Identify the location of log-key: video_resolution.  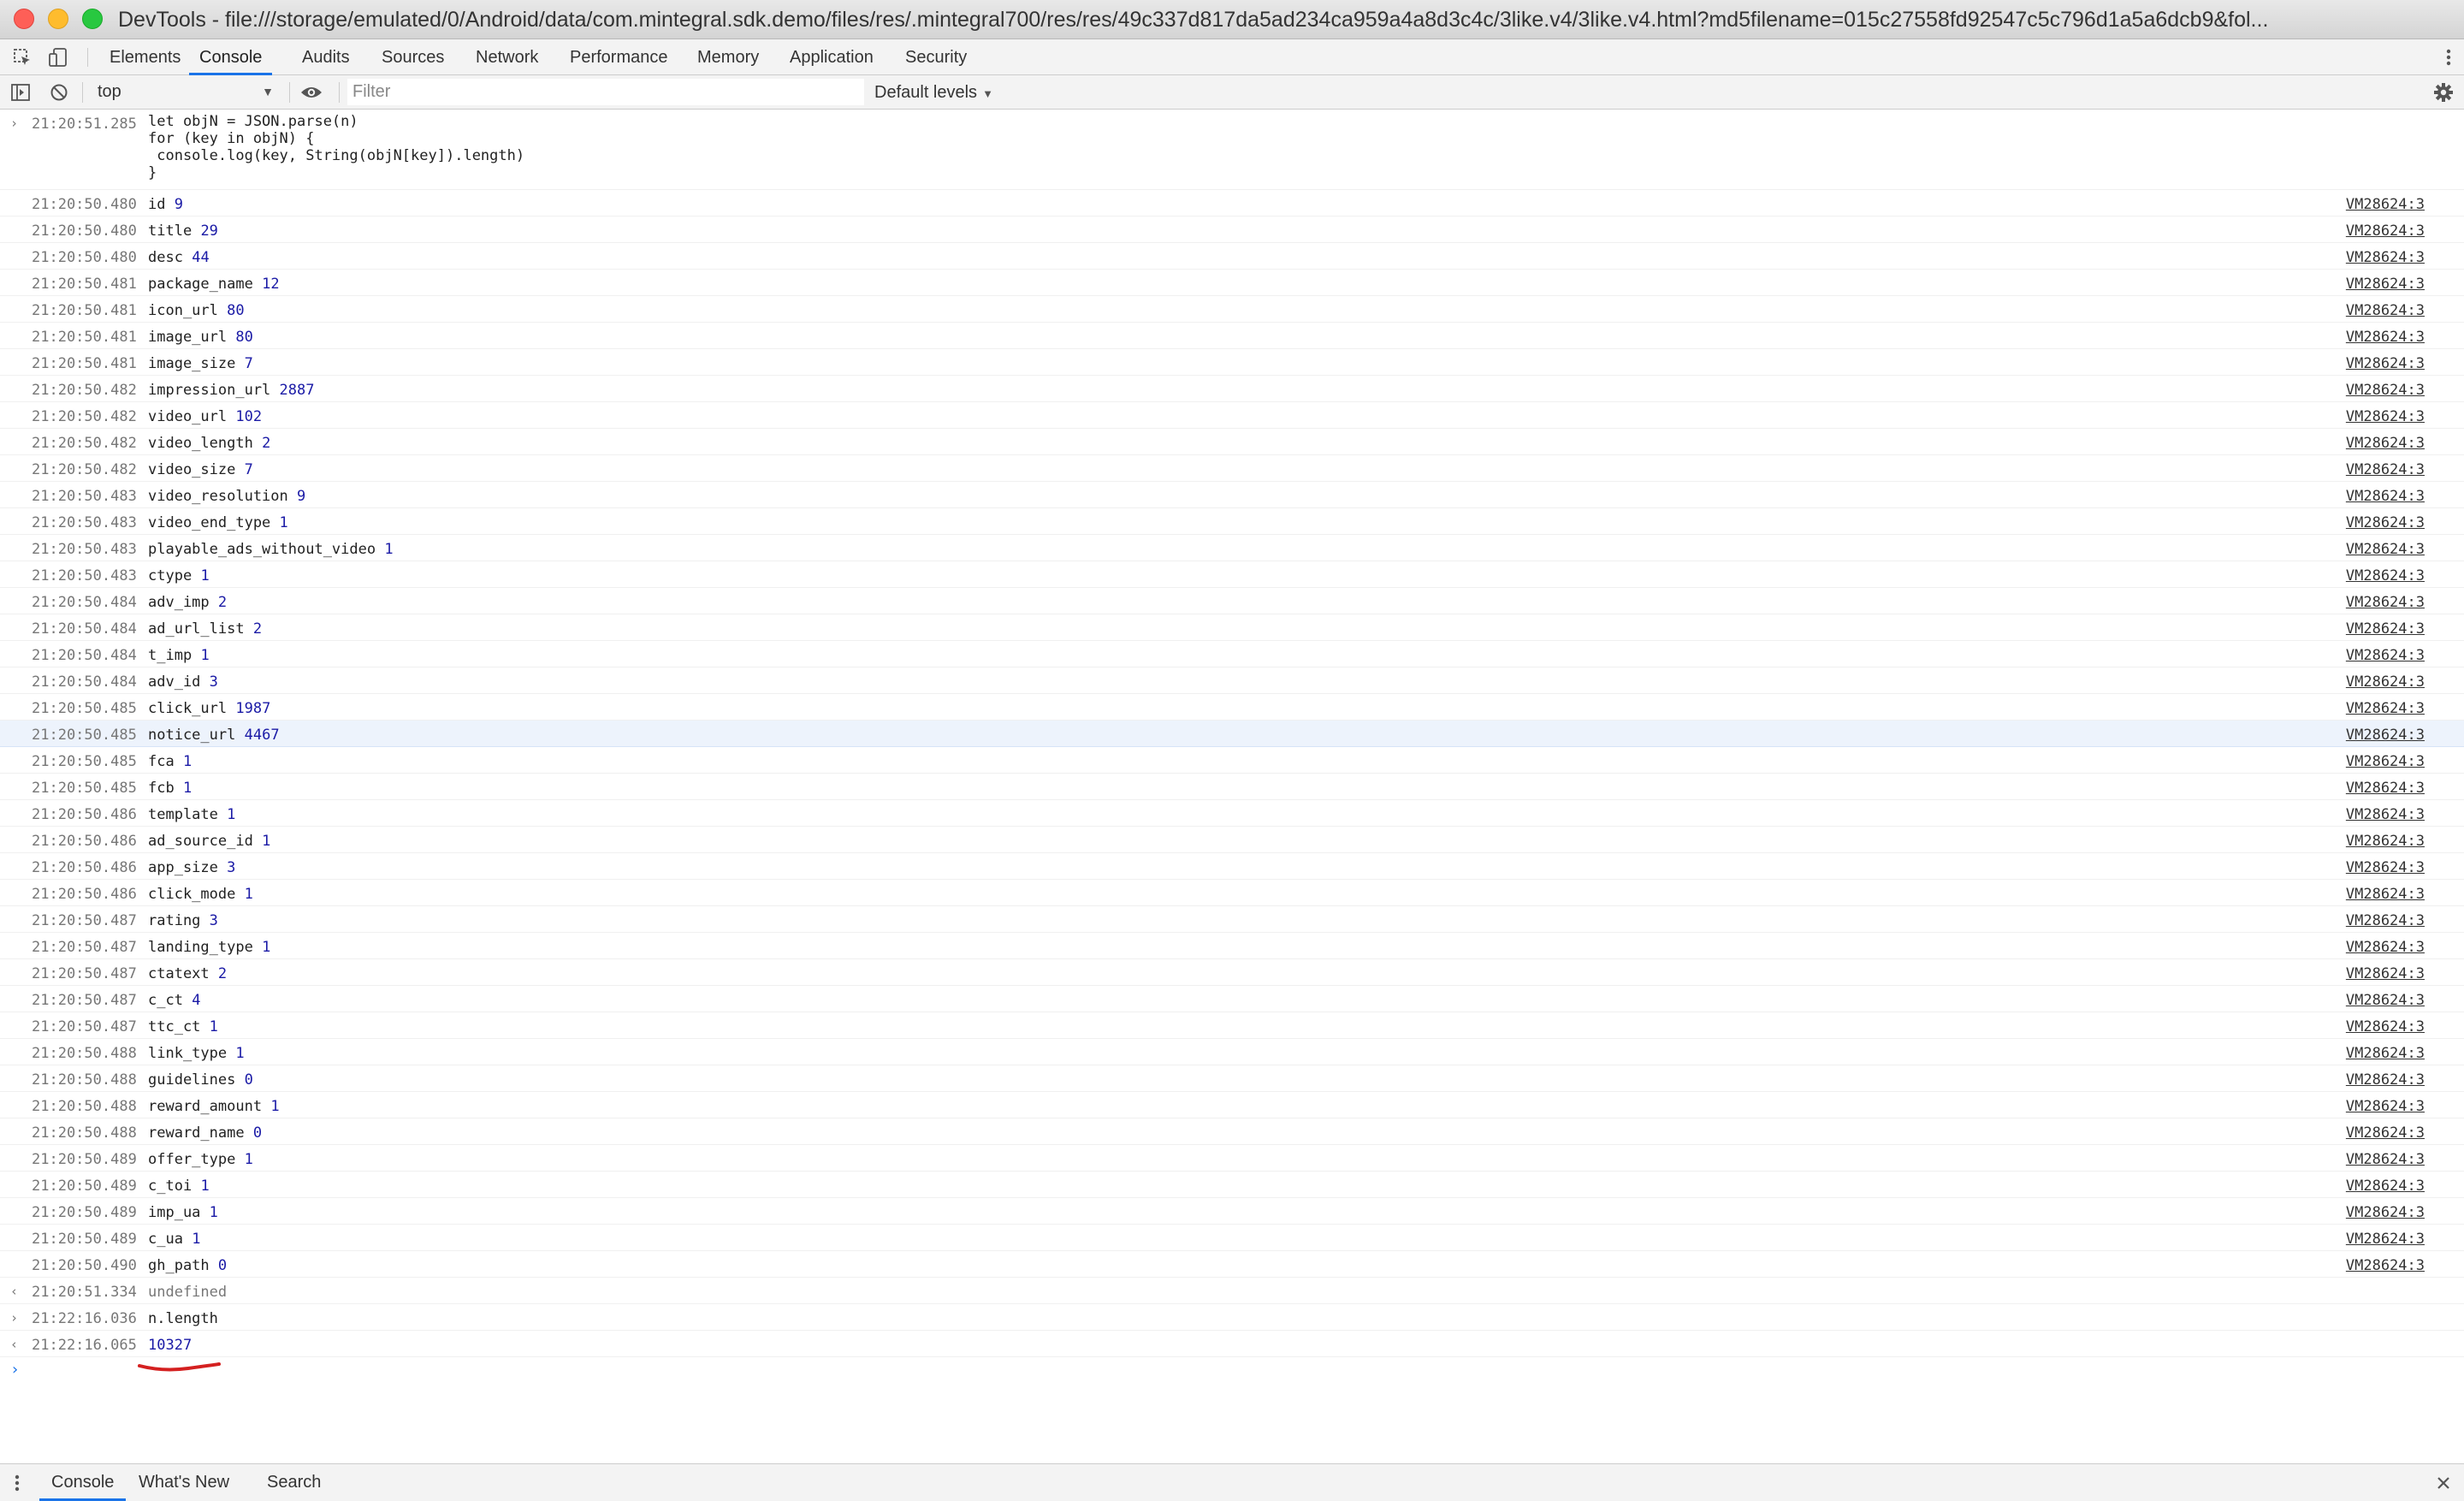
(218, 496).